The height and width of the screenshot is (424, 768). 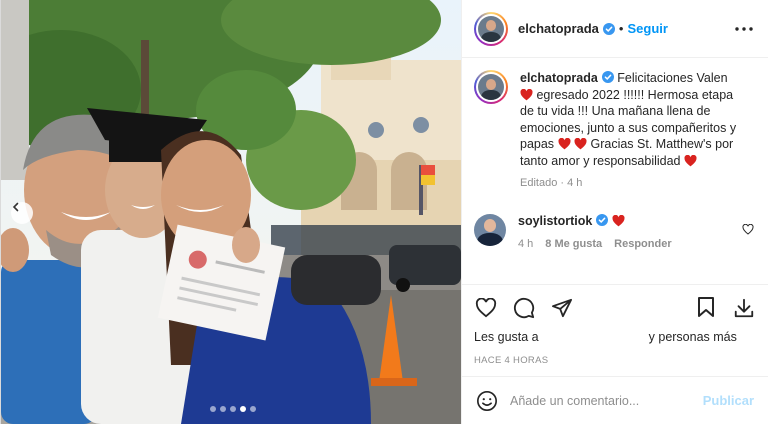 I want to click on comment: soylistortiok 4 h 8 Me gusta Responder, so click(x=615, y=231).